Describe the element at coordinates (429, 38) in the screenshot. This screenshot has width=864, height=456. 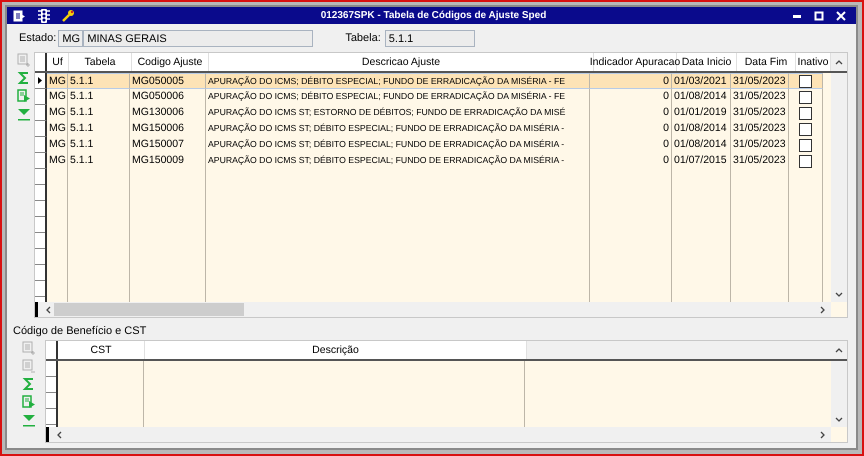
I see `tabela-field: 5.1.1` at that location.